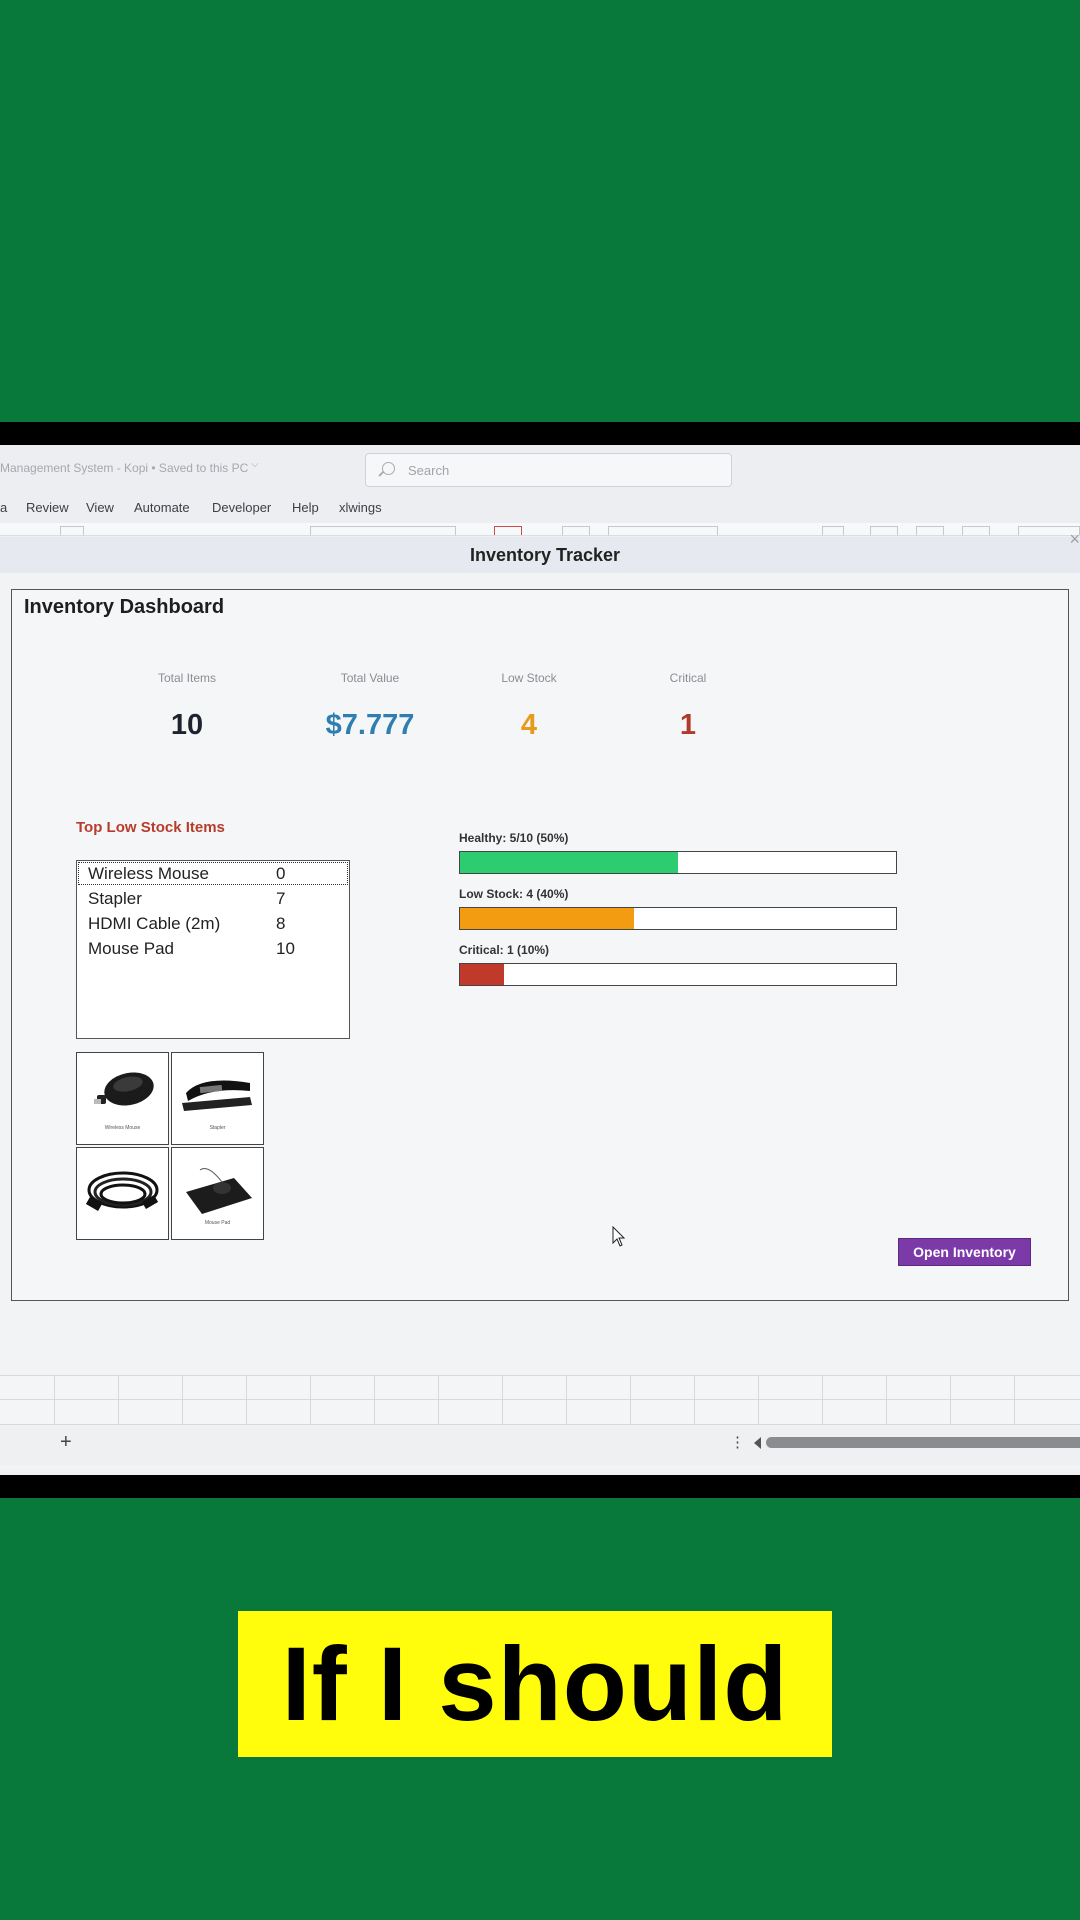 The width and height of the screenshot is (1080, 1920). I want to click on search-input, so click(558, 470).